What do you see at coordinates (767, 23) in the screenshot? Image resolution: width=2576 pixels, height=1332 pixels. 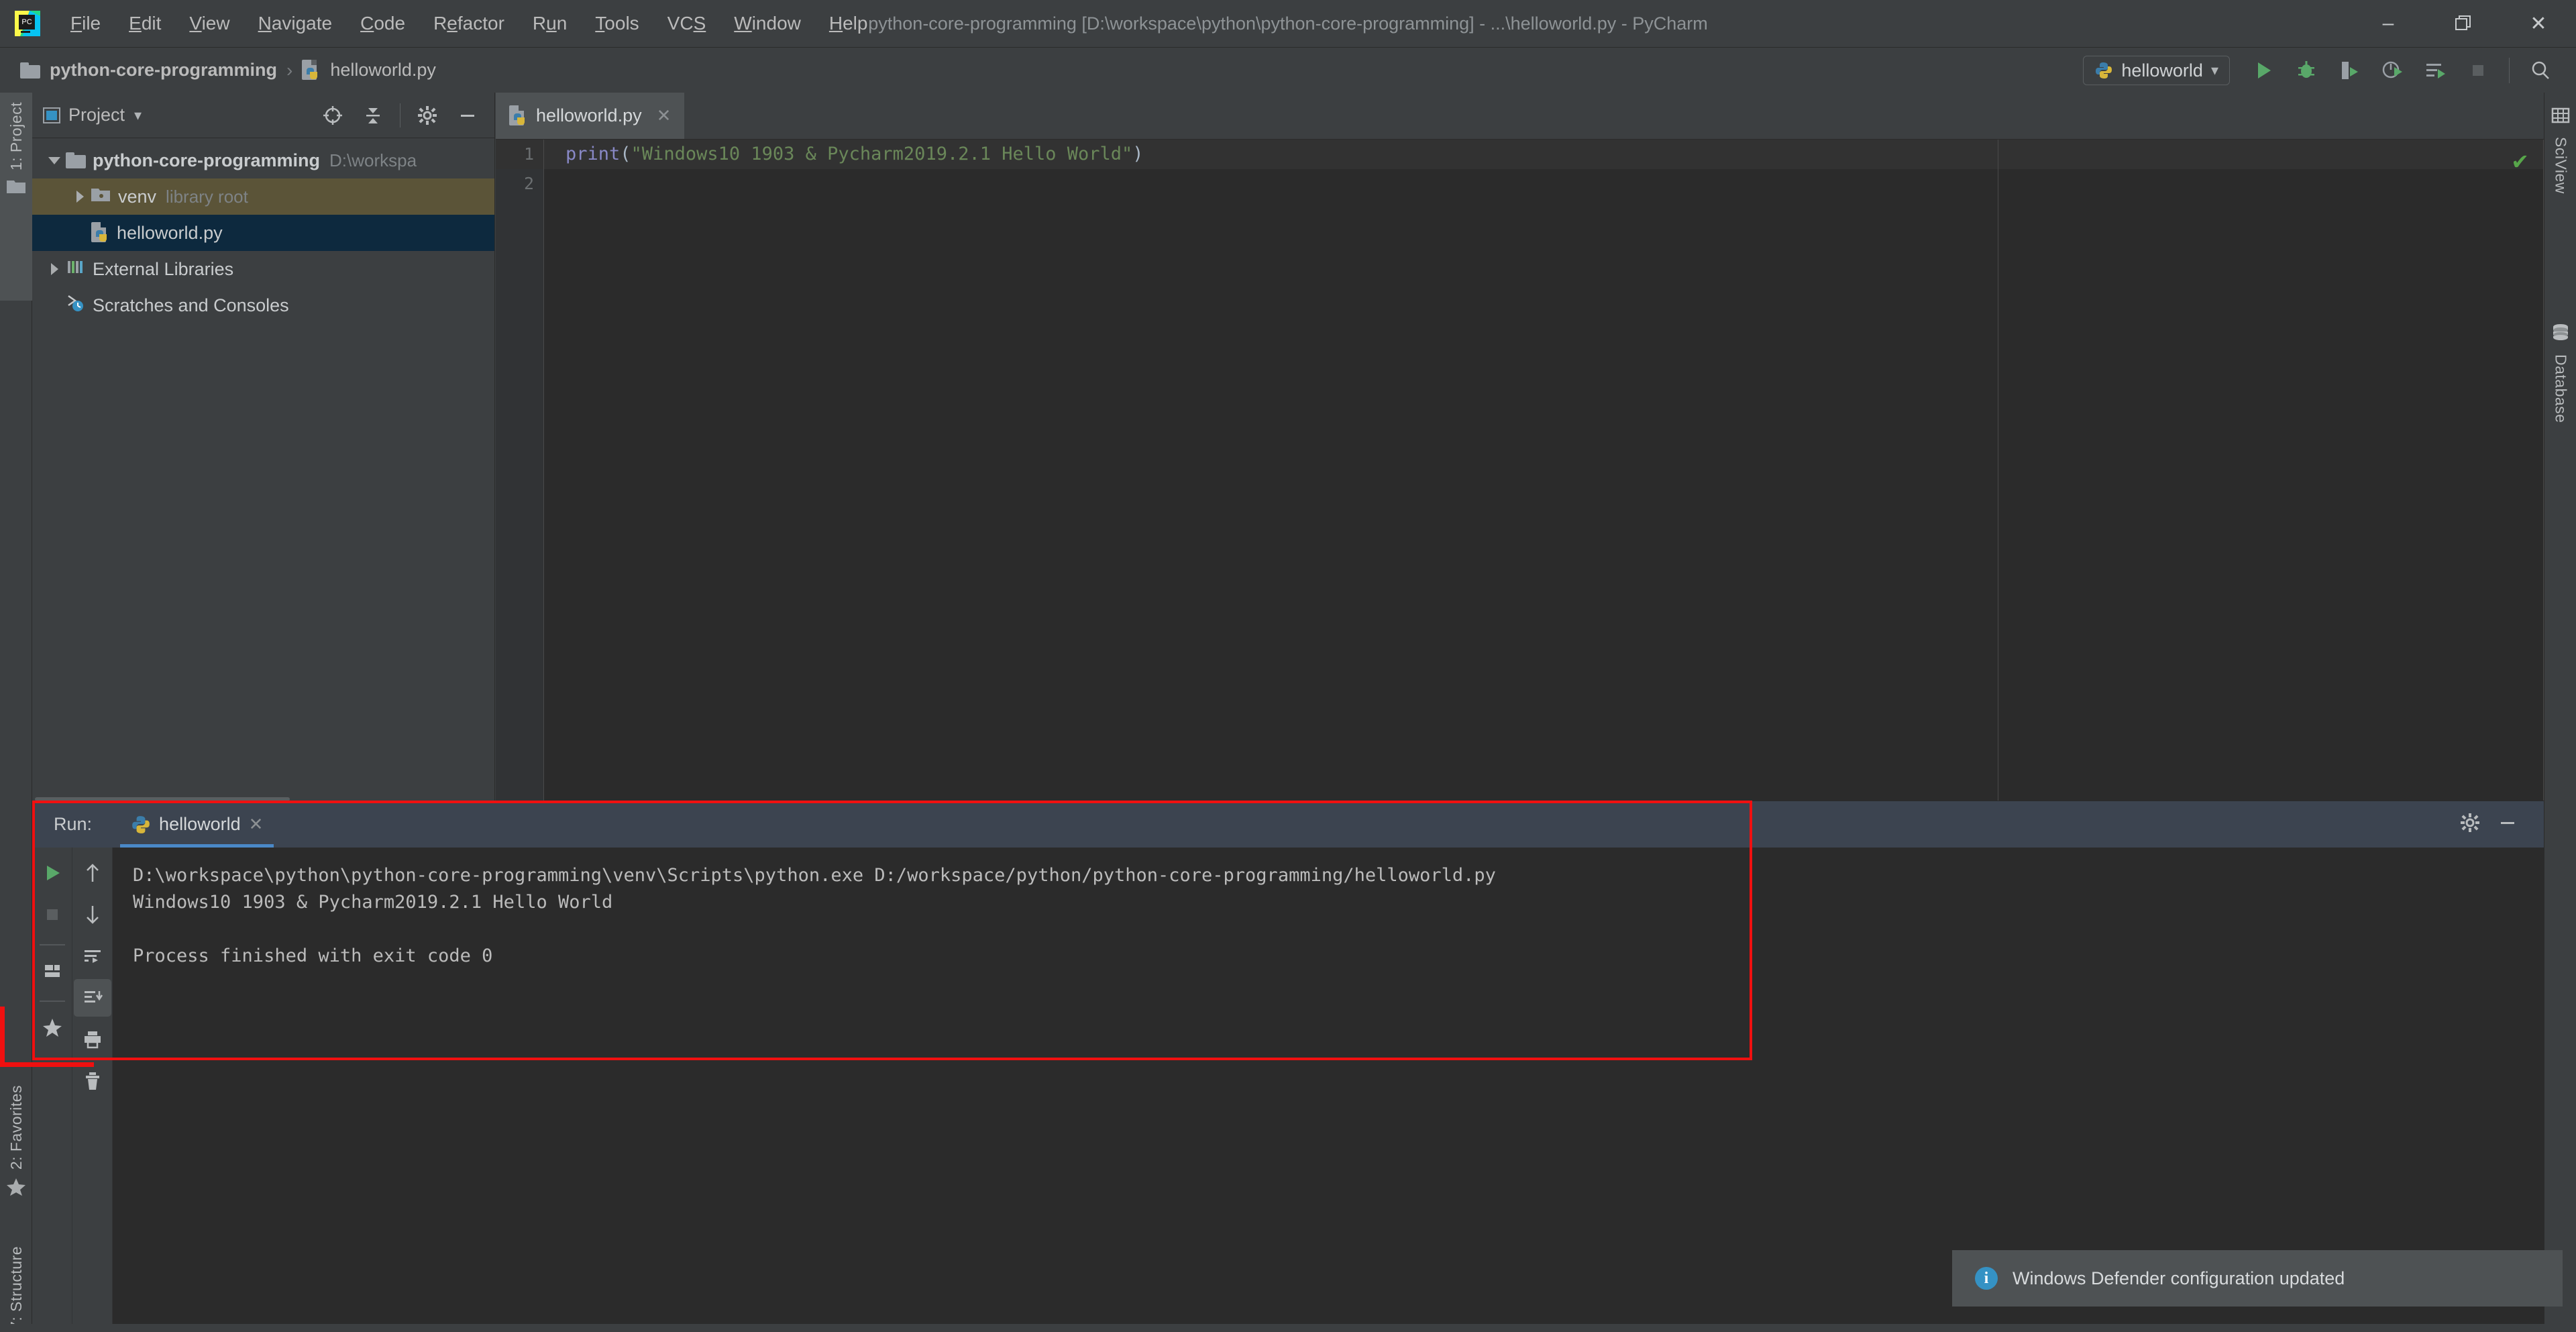 I see `menu-item-window: Window` at bounding box center [767, 23].